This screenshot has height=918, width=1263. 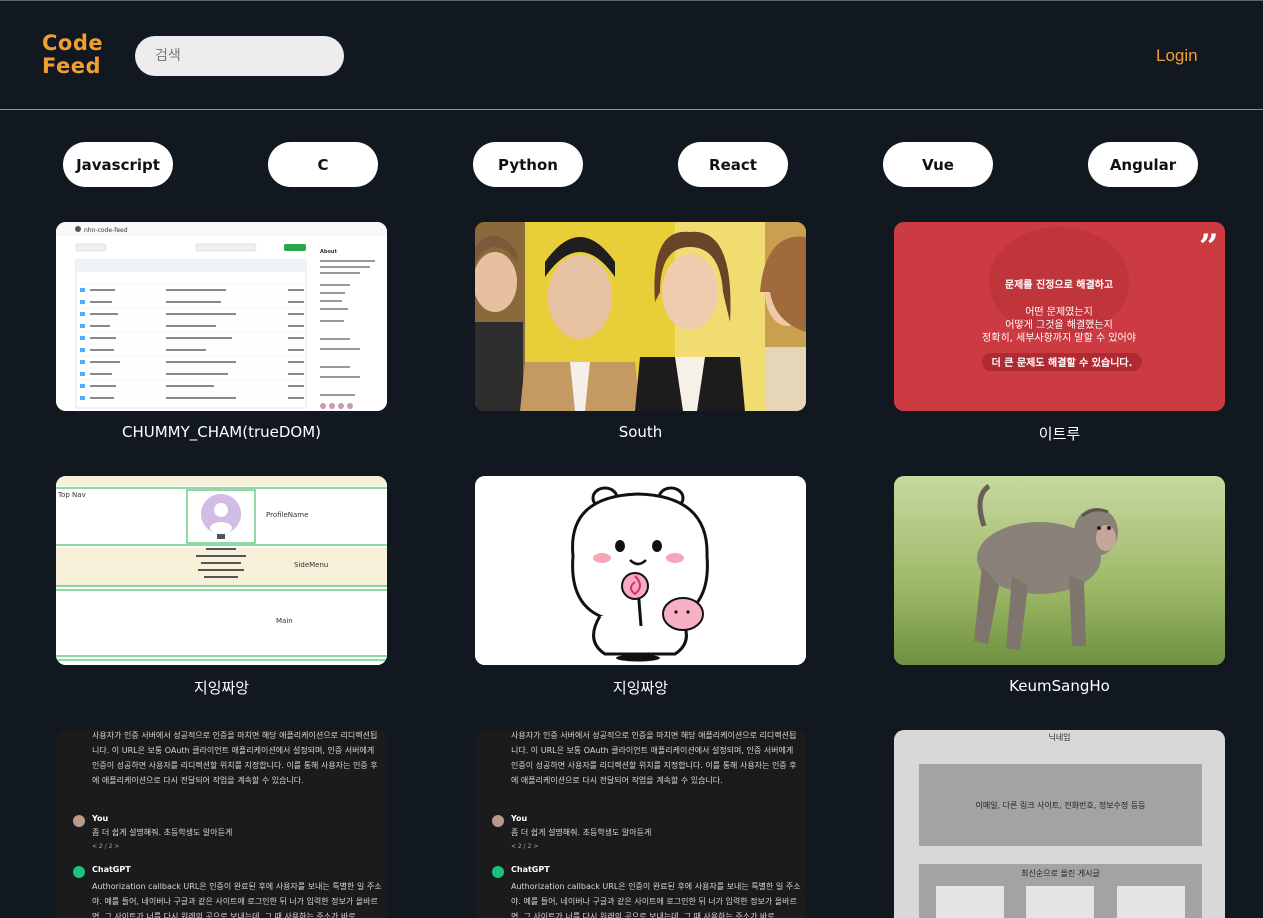 I want to click on post-thumbnail-wireframe: Top Nav ProfileName SideMenu Main, so click(x=221, y=570).